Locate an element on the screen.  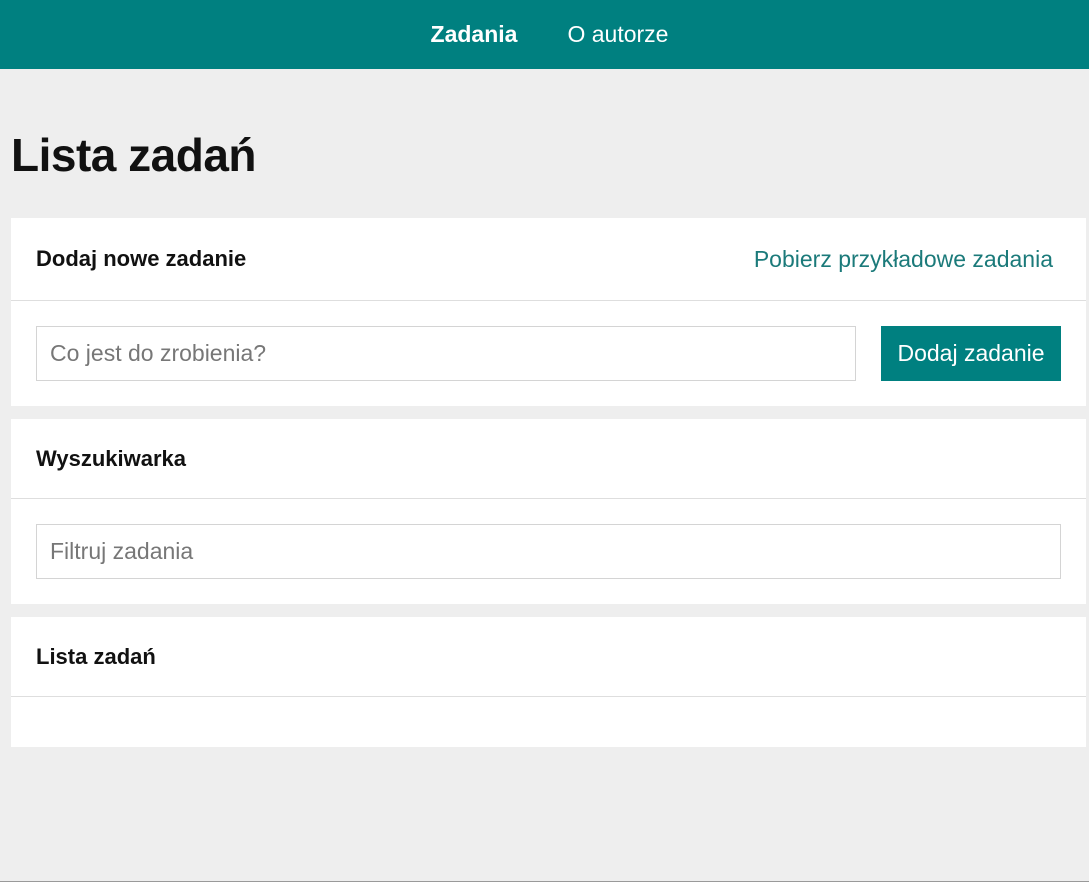
load-sample-tasks-link: Pobierz przykładowe zadania is located at coordinates (903, 259).